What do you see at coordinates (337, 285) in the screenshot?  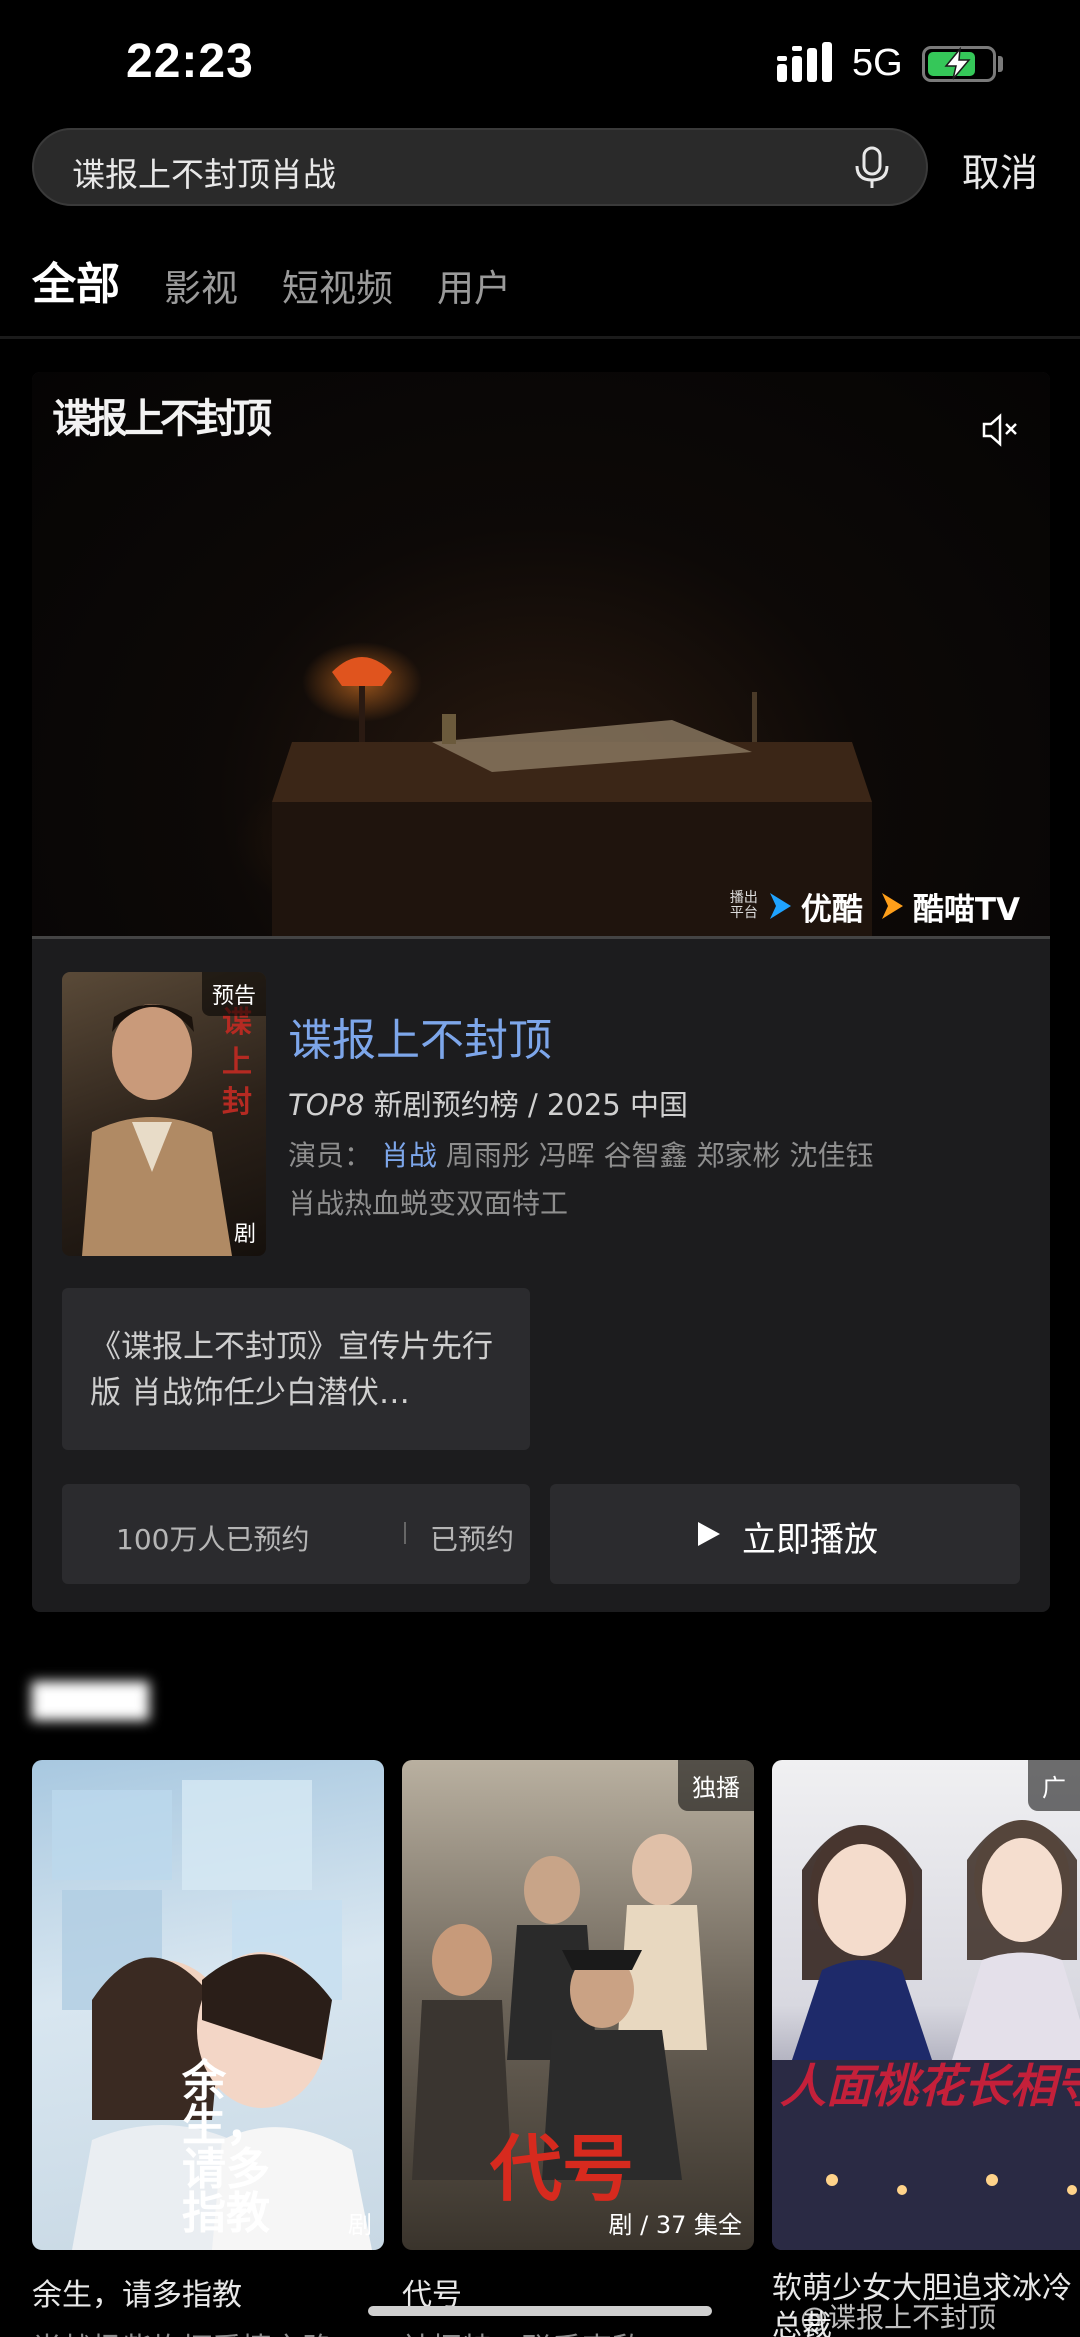 I see `tab-short-video: 短视频` at bounding box center [337, 285].